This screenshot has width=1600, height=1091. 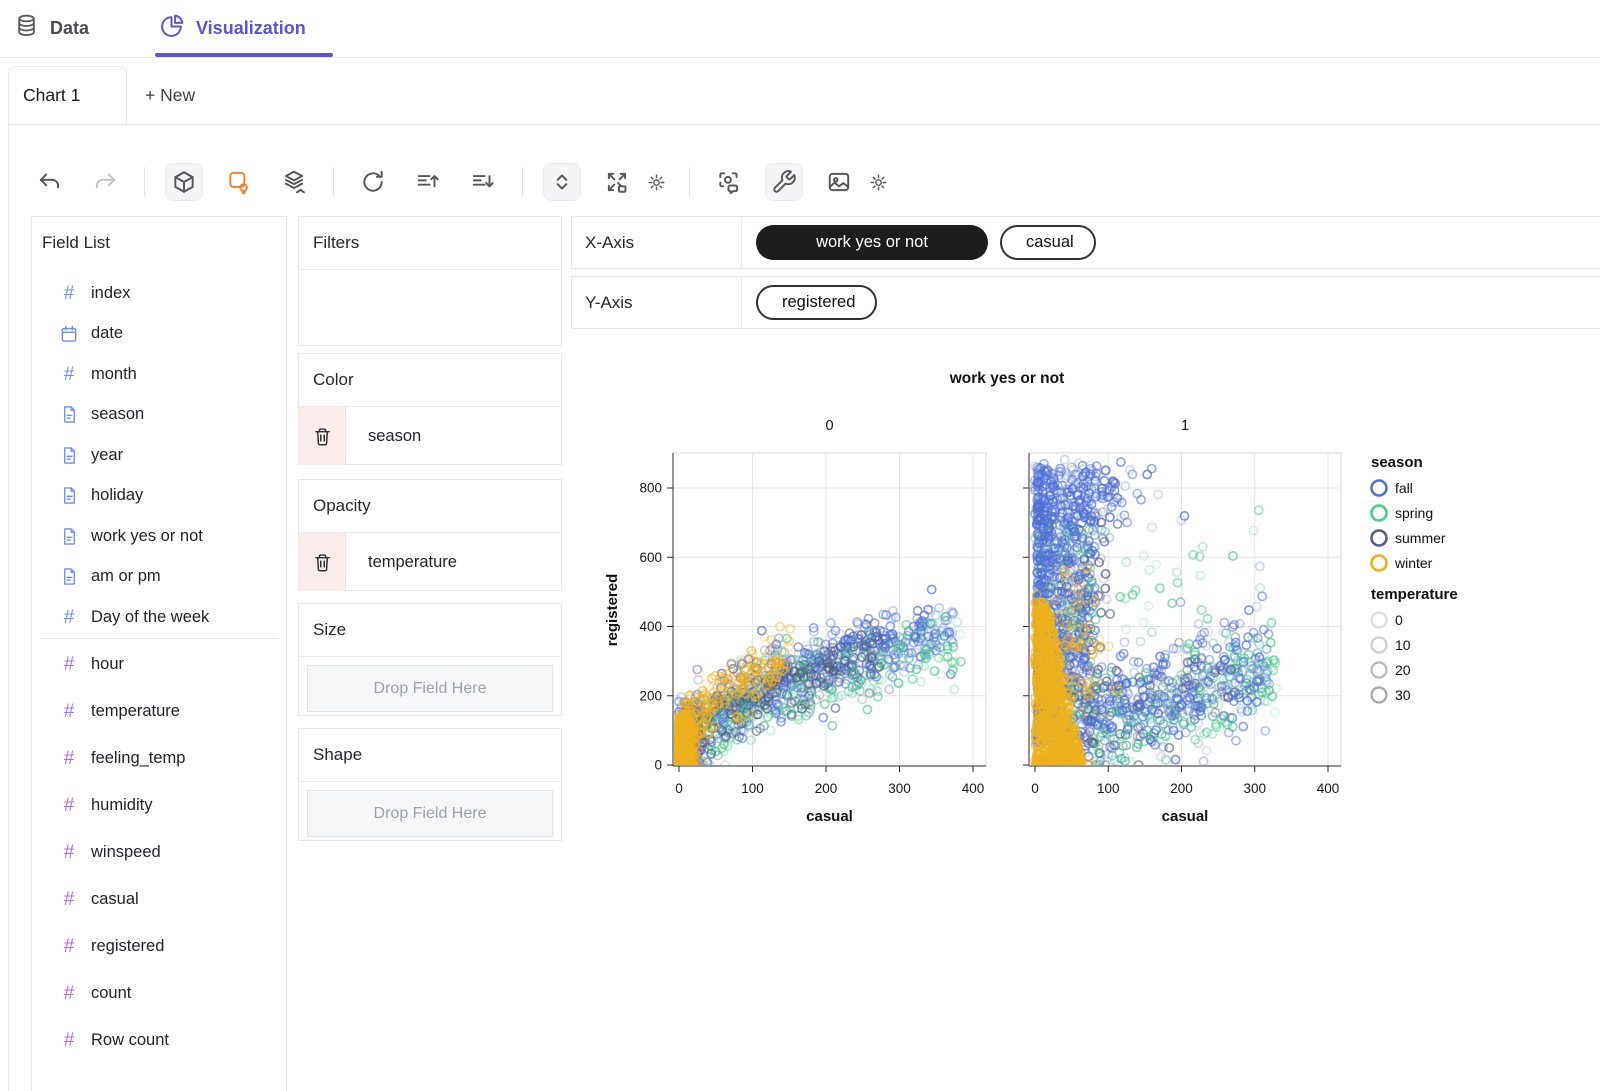 What do you see at coordinates (829, 426) in the screenshot?
I see `facet-label: 0` at bounding box center [829, 426].